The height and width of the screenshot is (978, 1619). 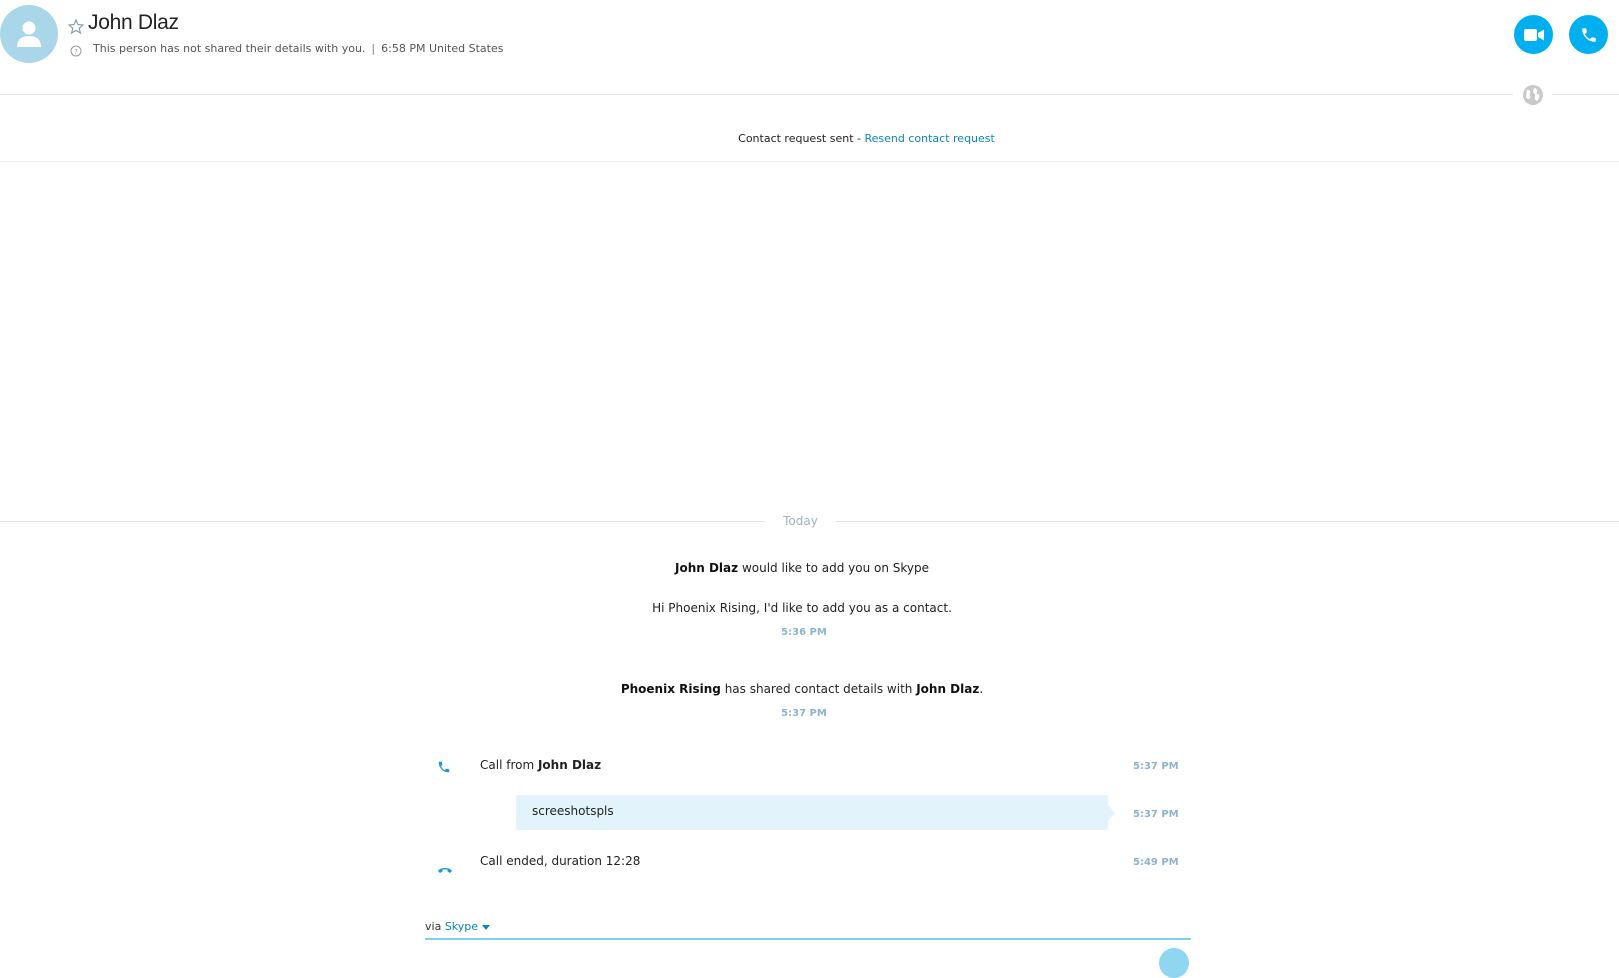 What do you see at coordinates (1585, 94) in the screenshot?
I see `header-divider-right` at bounding box center [1585, 94].